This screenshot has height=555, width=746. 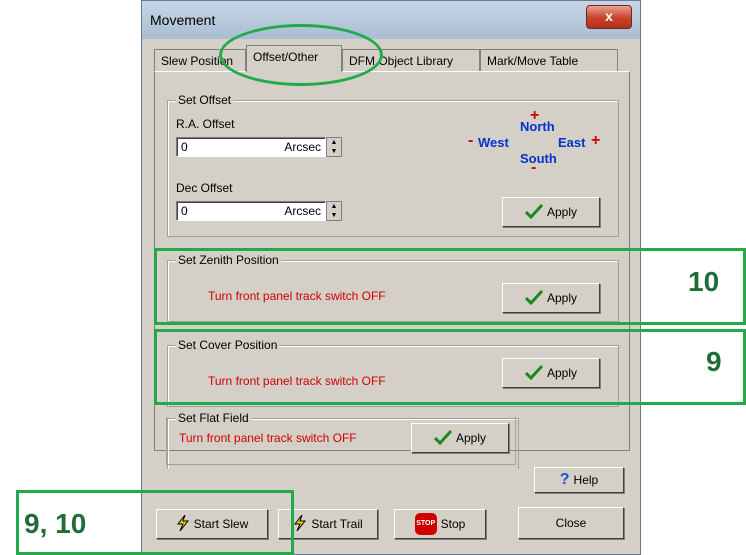 What do you see at coordinates (534, 167) in the screenshot?
I see `south-minus: -` at bounding box center [534, 167].